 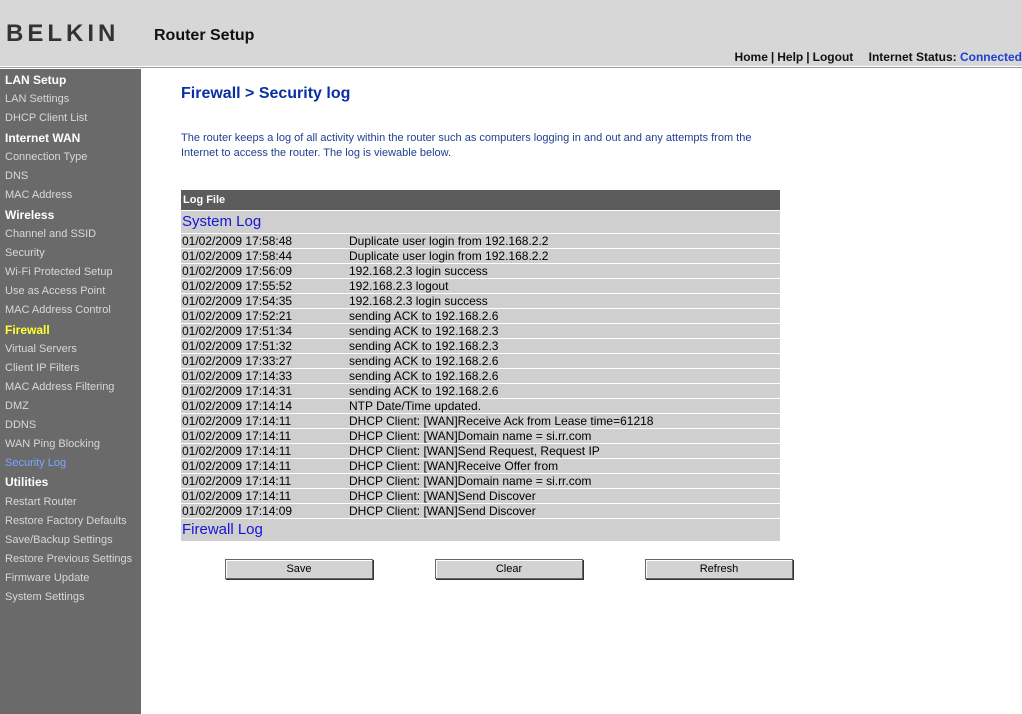 I want to click on system-log-title: System Log, so click(x=480, y=221).